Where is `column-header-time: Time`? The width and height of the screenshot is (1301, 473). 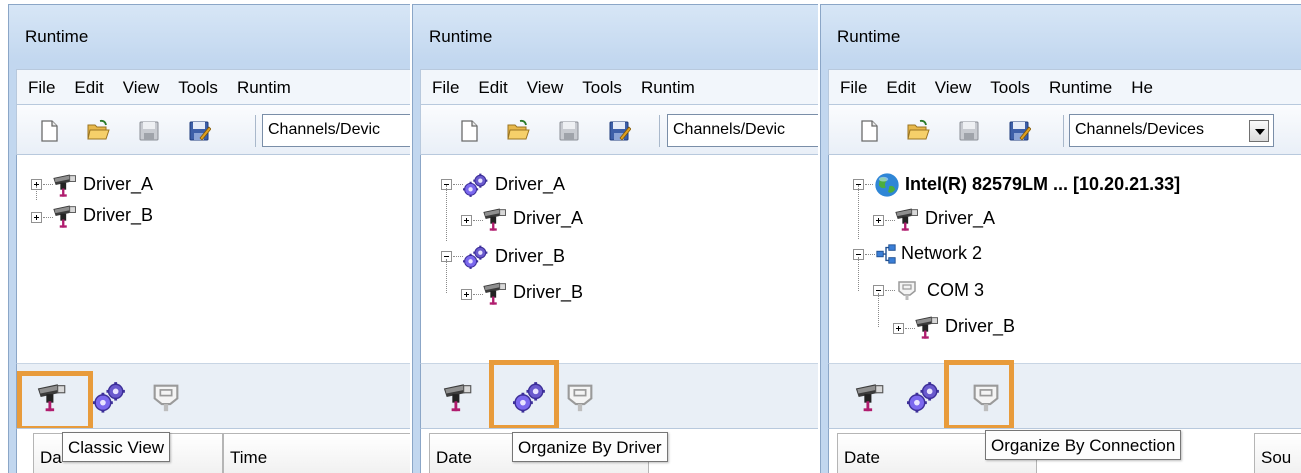
column-header-time: Time is located at coordinates (316, 453).